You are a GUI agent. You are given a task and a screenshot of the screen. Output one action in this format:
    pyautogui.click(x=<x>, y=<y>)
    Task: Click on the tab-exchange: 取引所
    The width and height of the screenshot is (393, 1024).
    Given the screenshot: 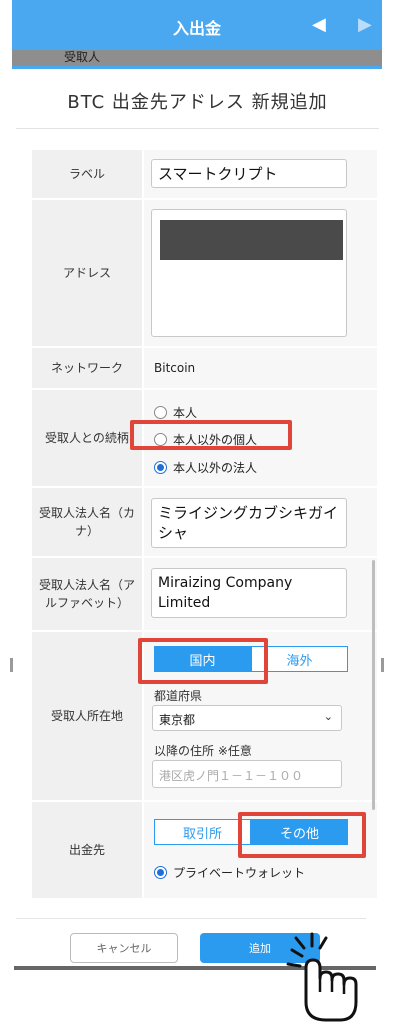 What is the action you would take?
    pyautogui.click(x=202, y=832)
    